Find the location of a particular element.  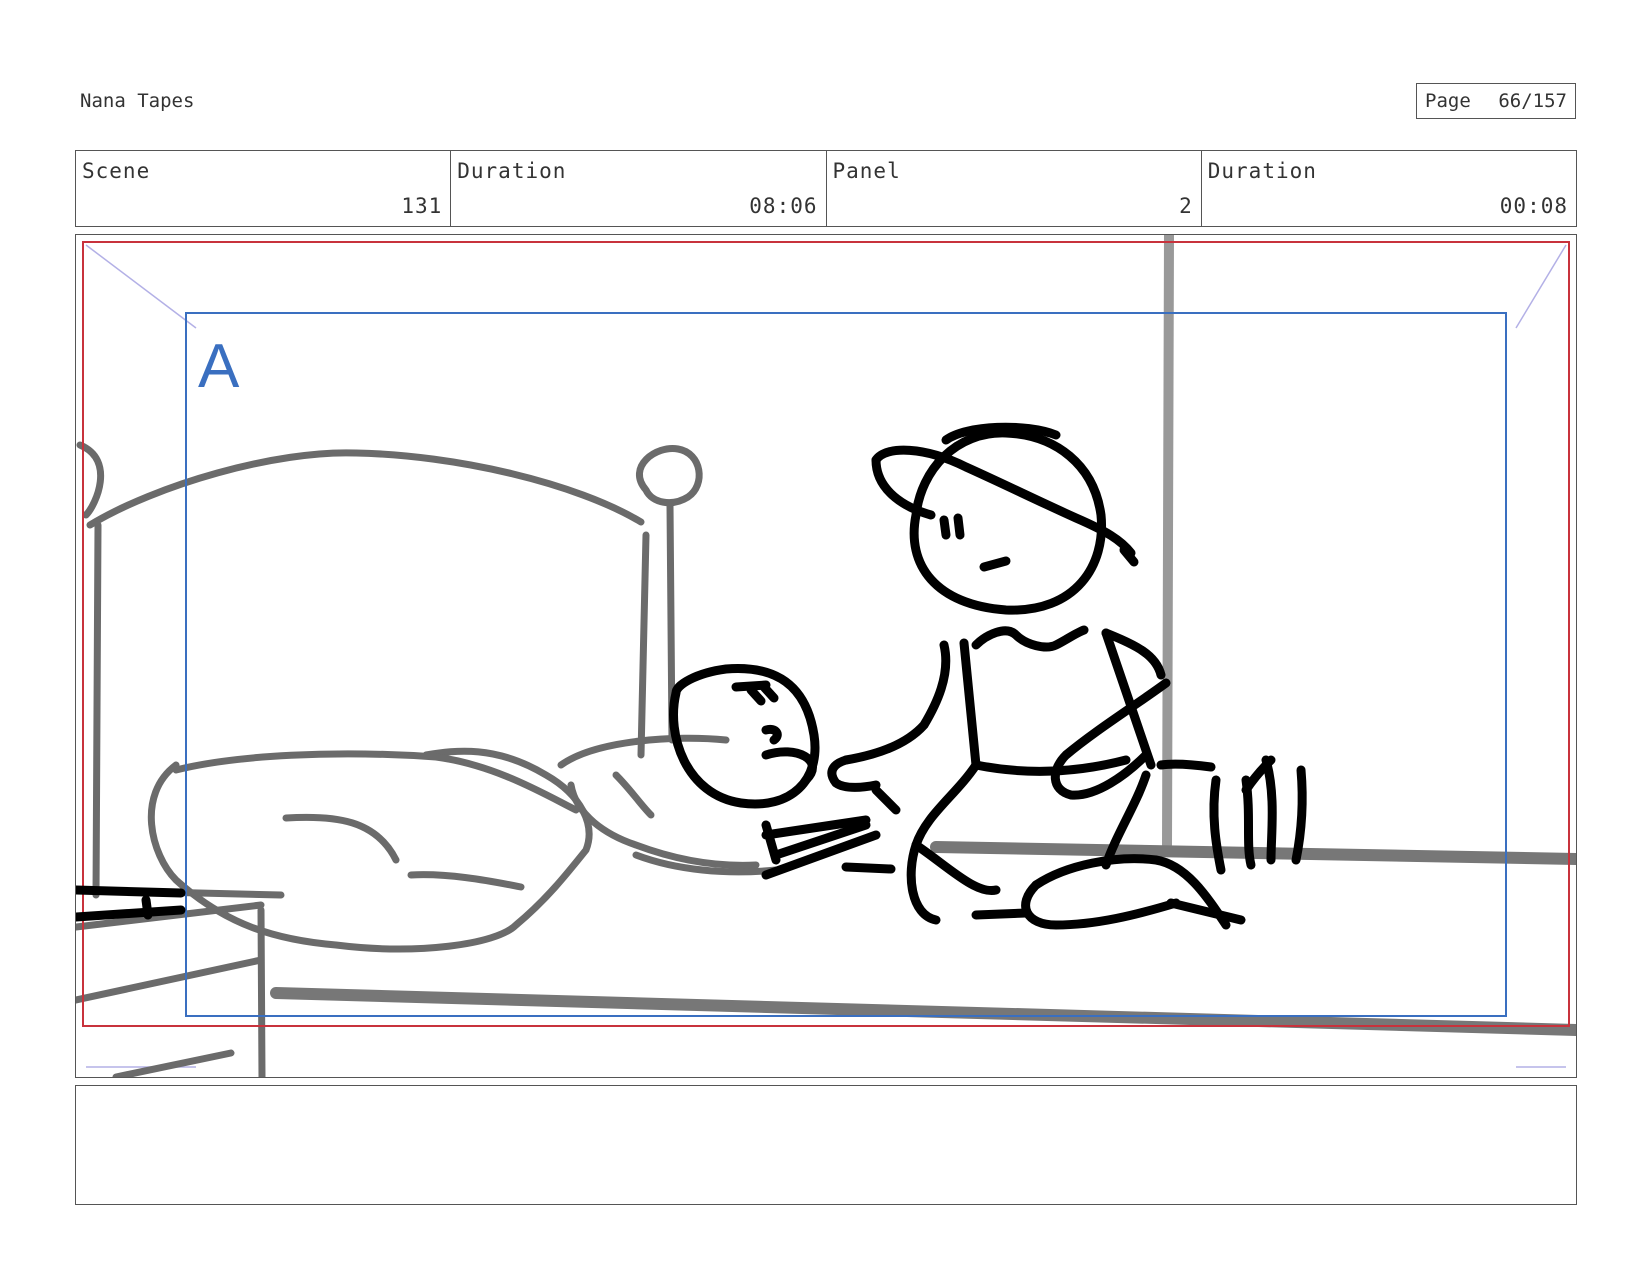

scene-duration-label: Duration is located at coordinates (512, 171).